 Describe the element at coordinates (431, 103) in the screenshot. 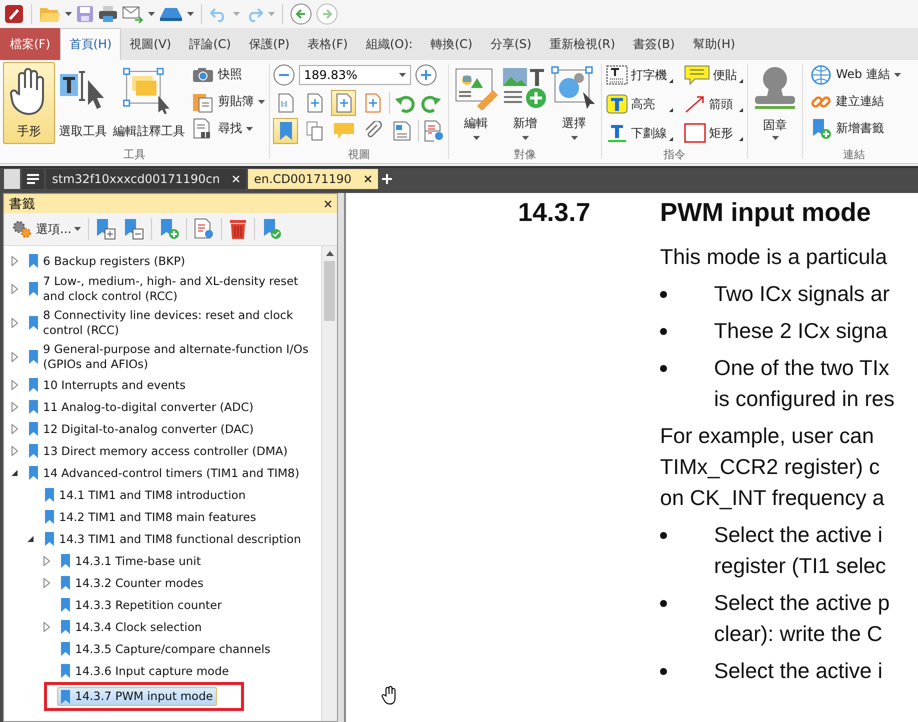

I see `rotate-right-icon` at that location.